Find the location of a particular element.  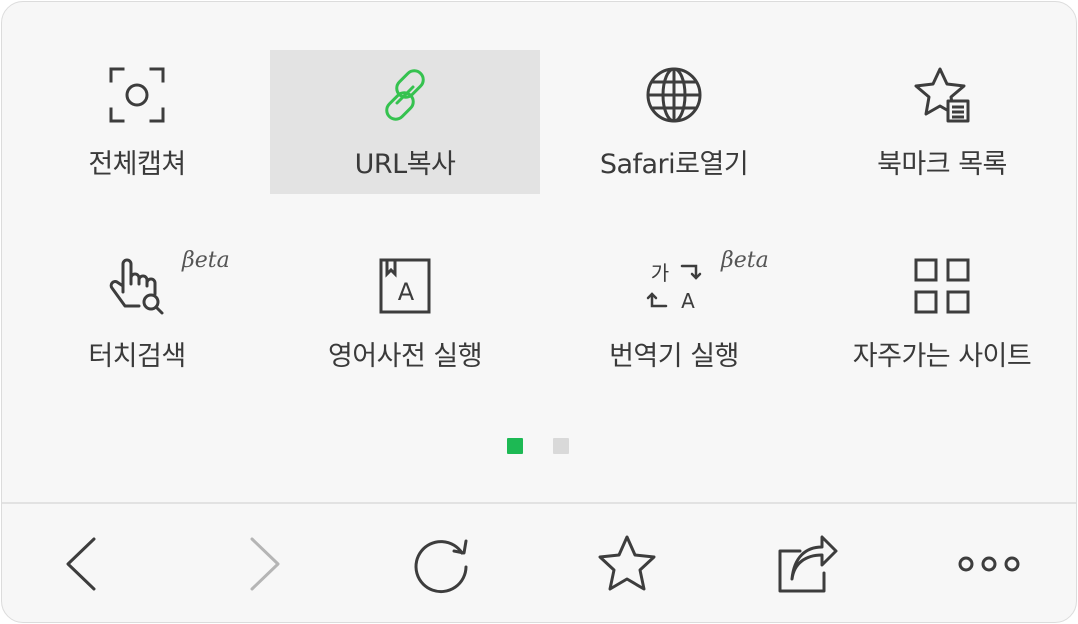

forward-icon is located at coordinates (265, 564).